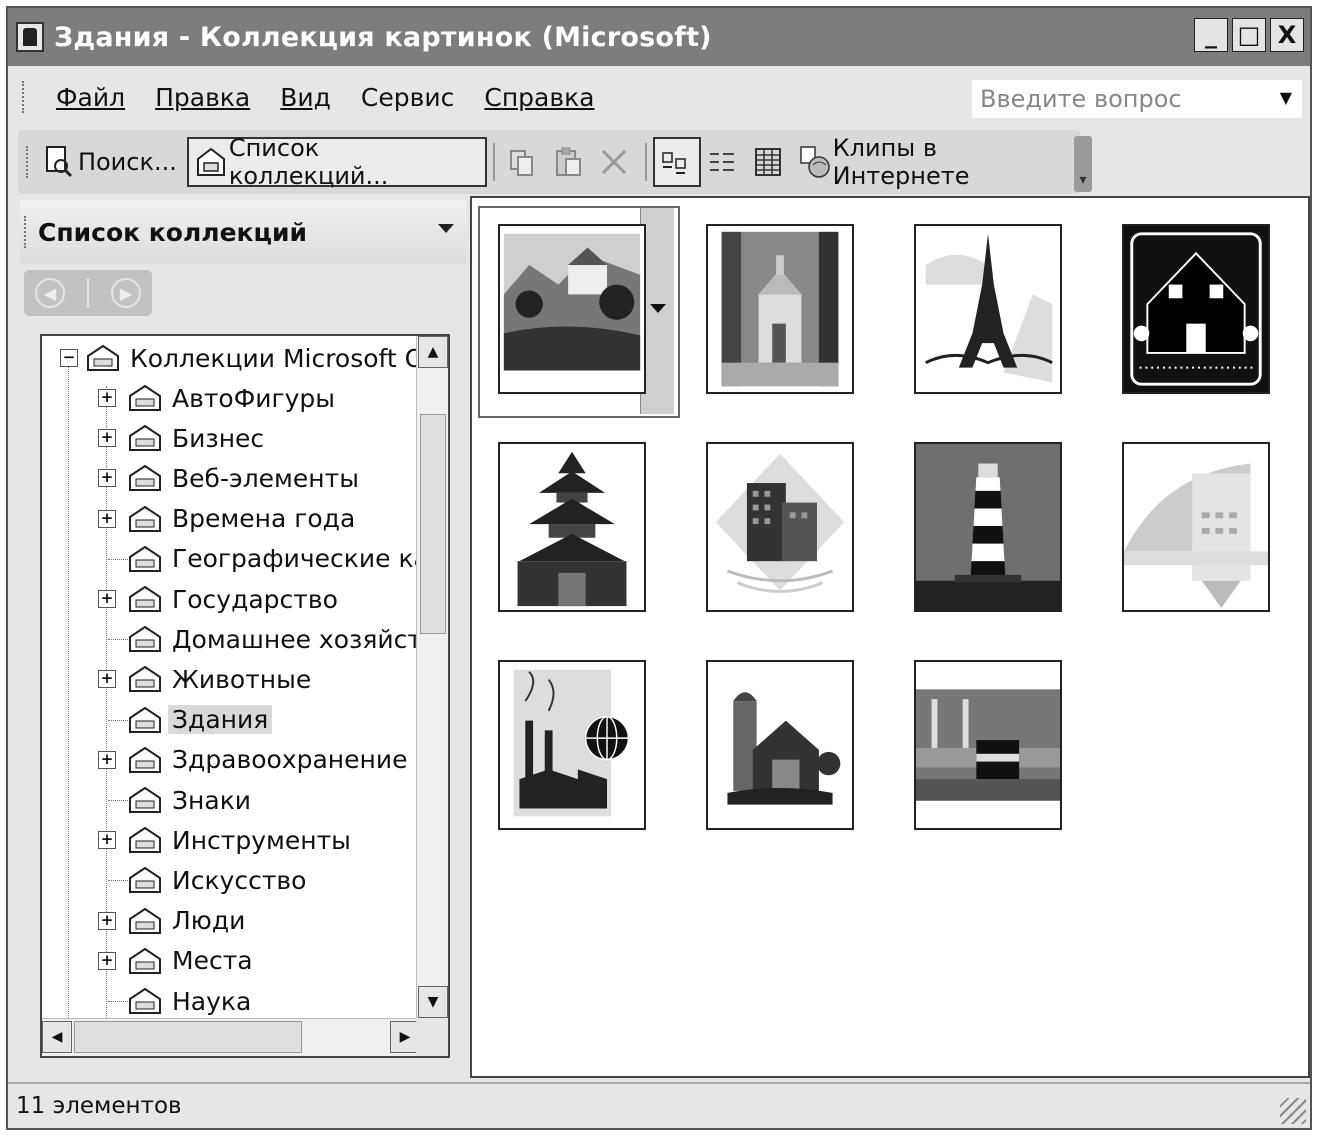  What do you see at coordinates (645, 162) in the screenshot?
I see `toolbar-separator` at bounding box center [645, 162].